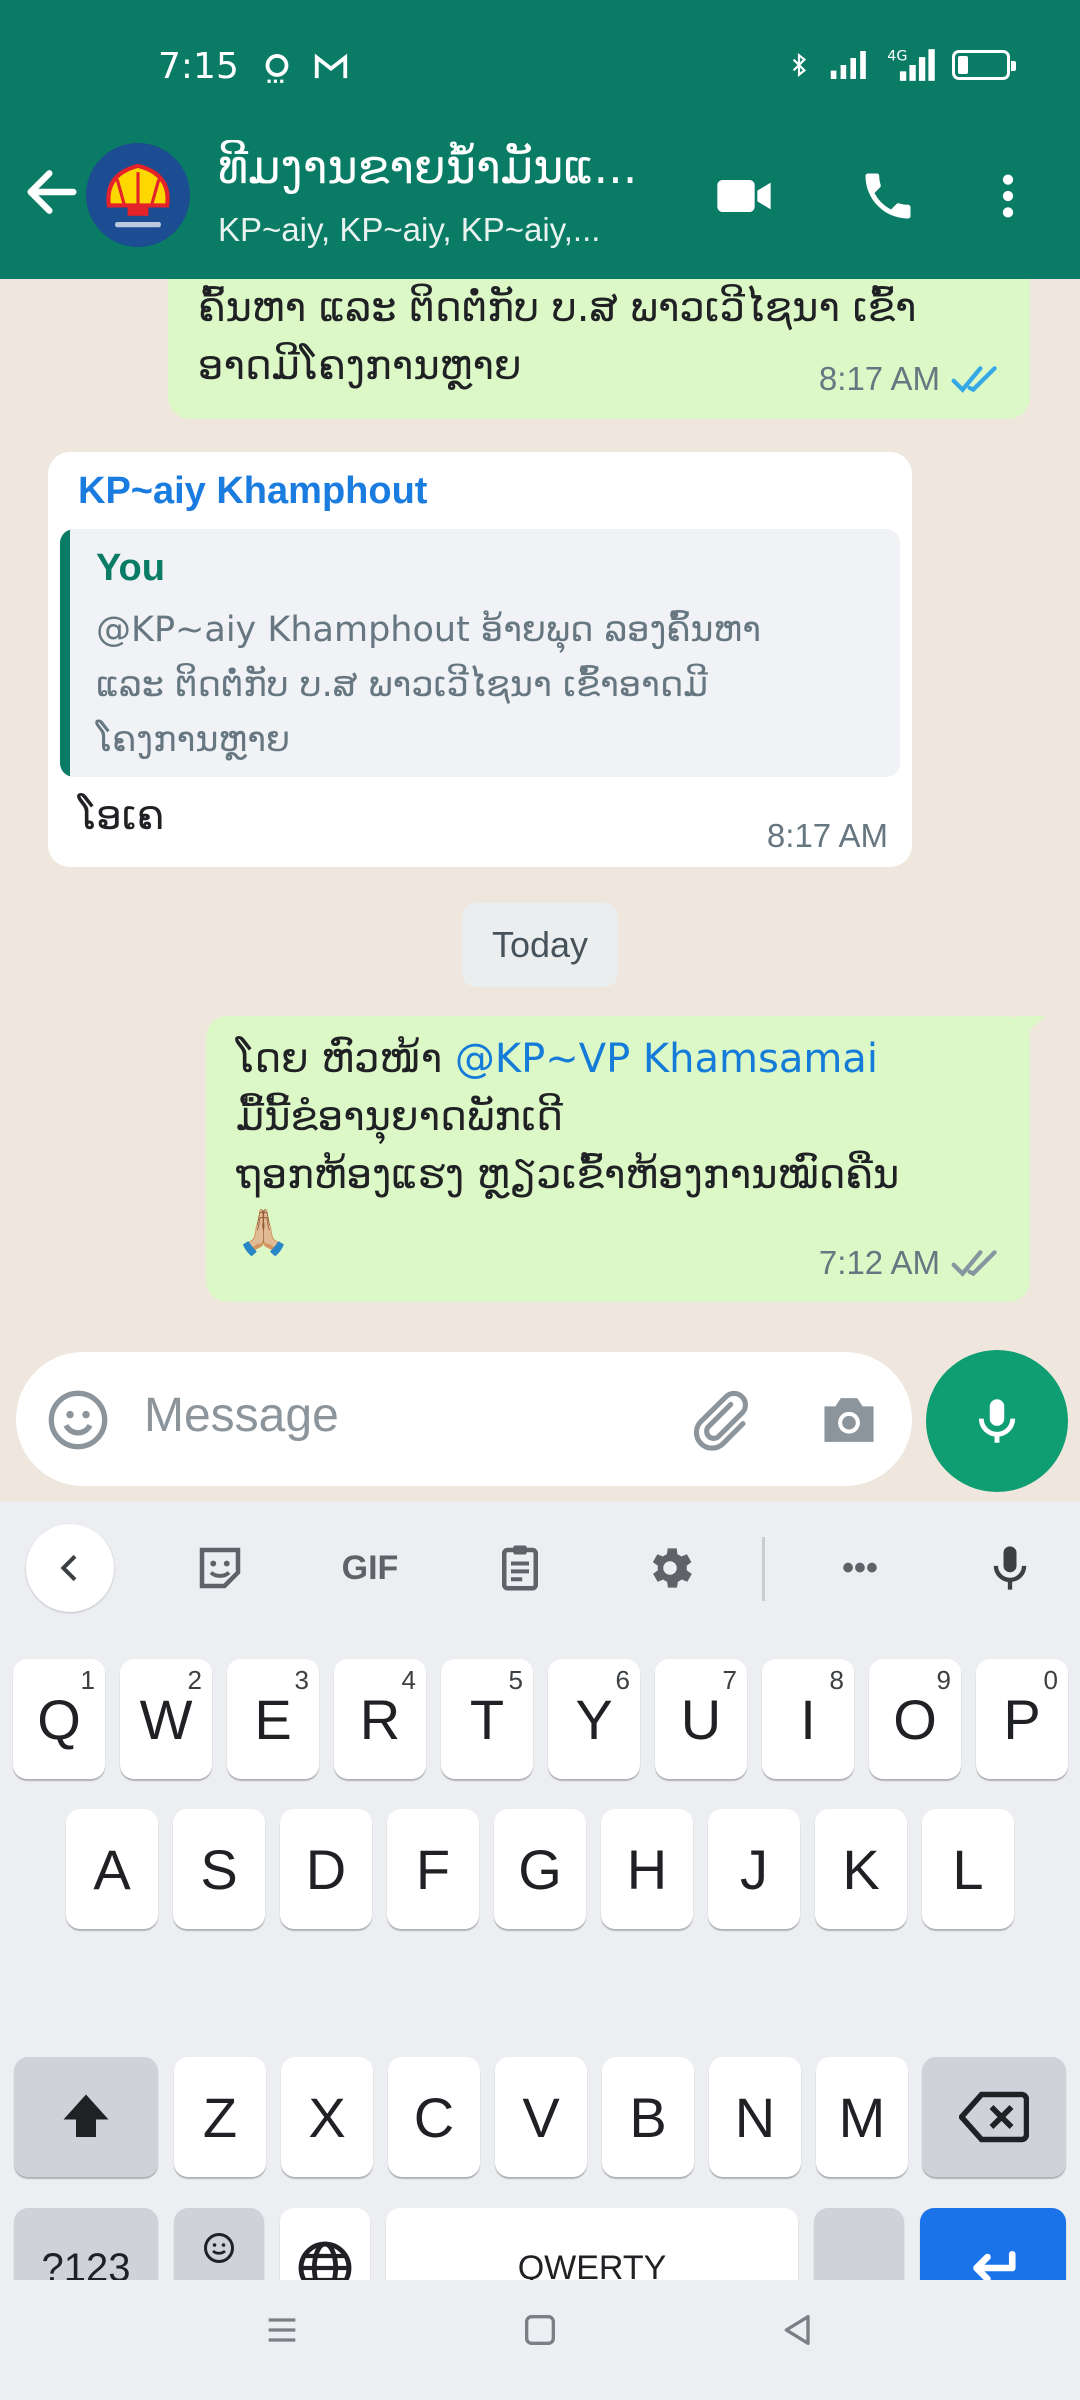  What do you see at coordinates (754, 1869) in the screenshot?
I see `letter-key: J` at bounding box center [754, 1869].